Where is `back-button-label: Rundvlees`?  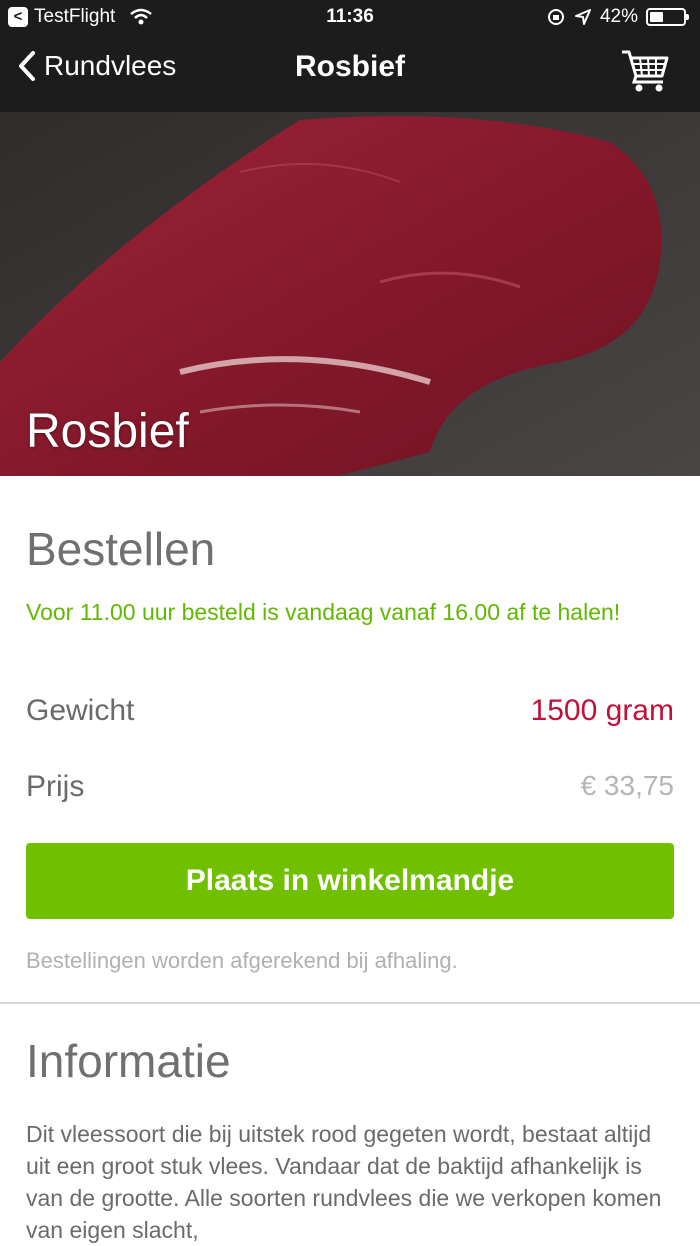
back-button-label: Rundvlees is located at coordinates (110, 65).